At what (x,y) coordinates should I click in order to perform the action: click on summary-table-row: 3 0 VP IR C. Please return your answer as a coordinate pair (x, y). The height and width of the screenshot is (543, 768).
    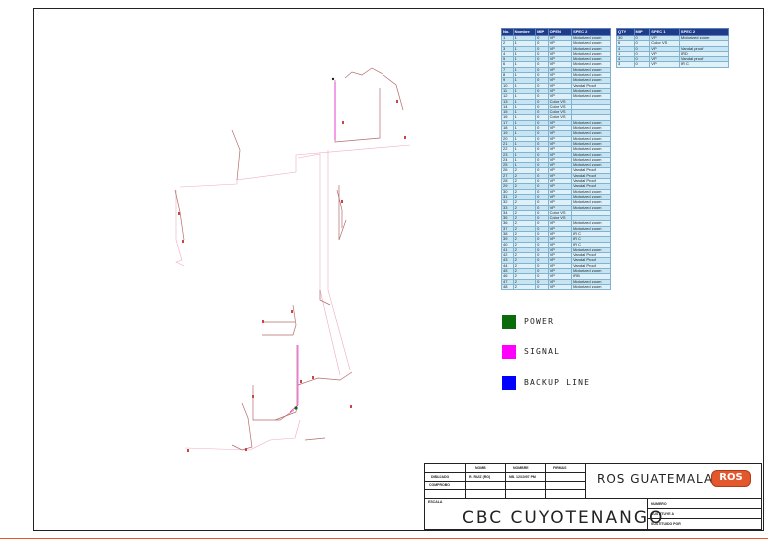
    Looking at the image, I should click on (673, 64).